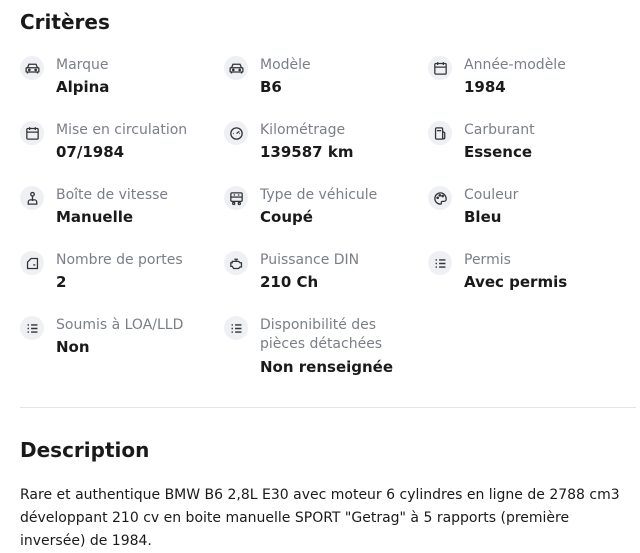 This screenshot has height=553, width=640. Describe the element at coordinates (515, 65) in the screenshot. I see `criterion-label: Année-modèle` at that location.